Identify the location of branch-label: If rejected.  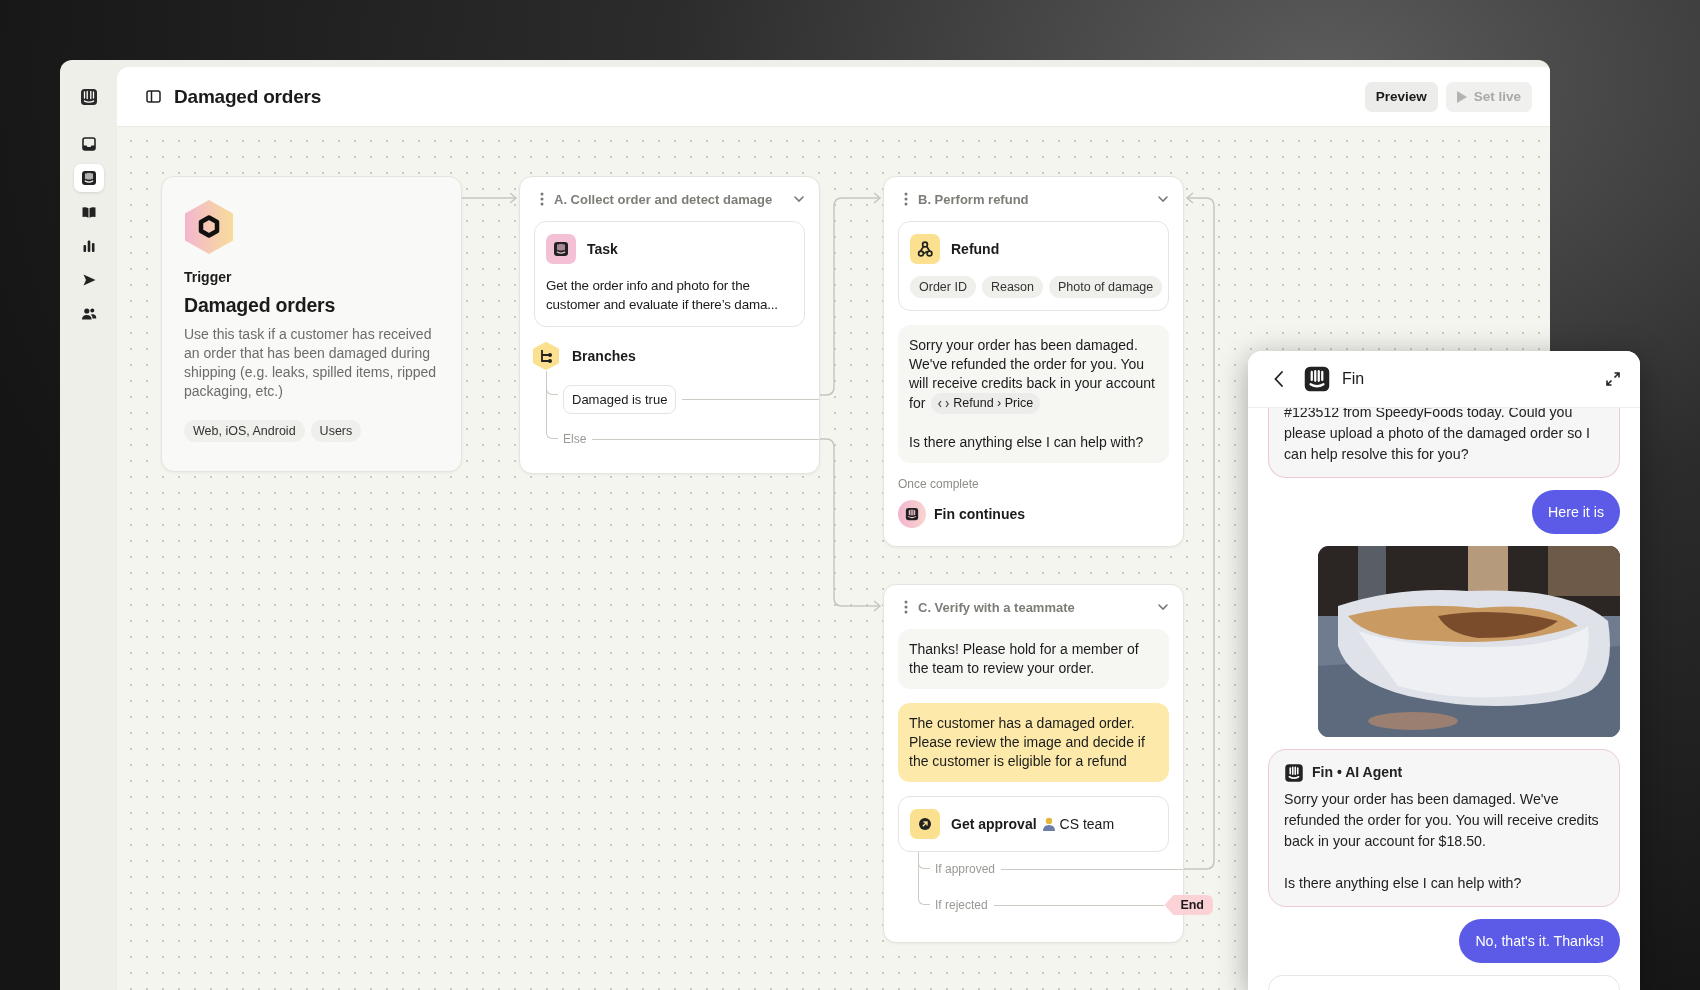
(961, 905).